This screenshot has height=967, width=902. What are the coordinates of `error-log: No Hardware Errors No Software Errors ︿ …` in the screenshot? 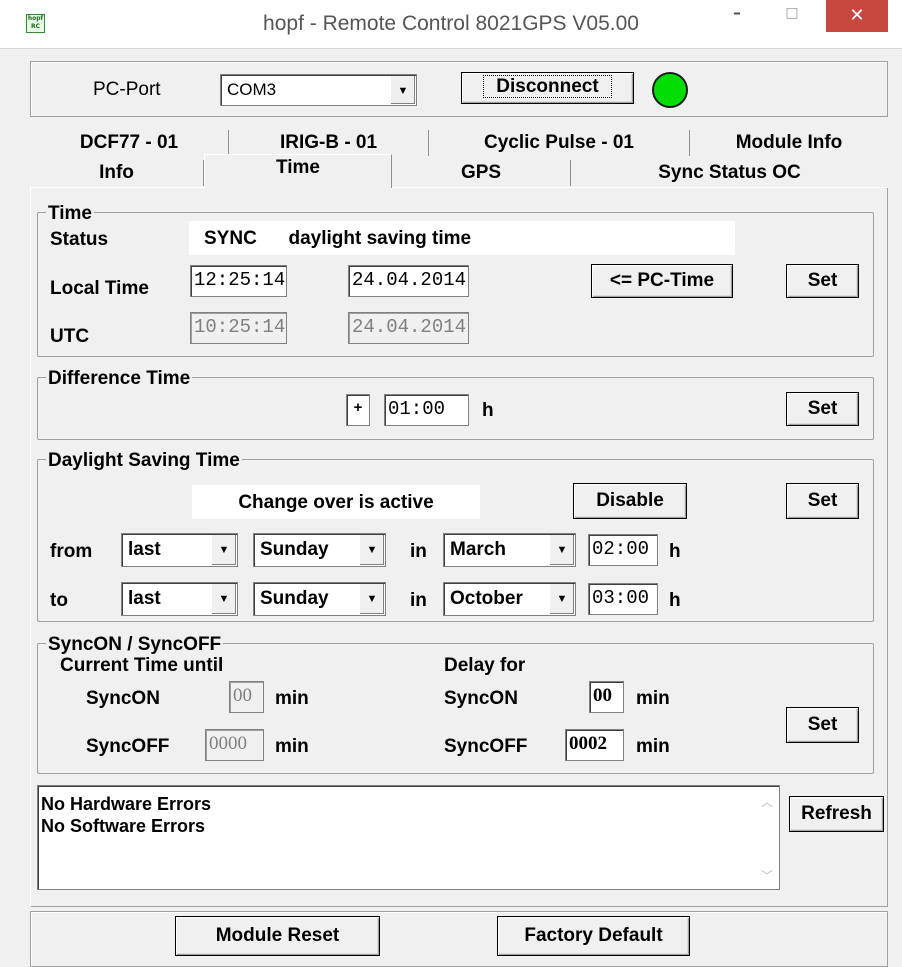 It's located at (408, 837).